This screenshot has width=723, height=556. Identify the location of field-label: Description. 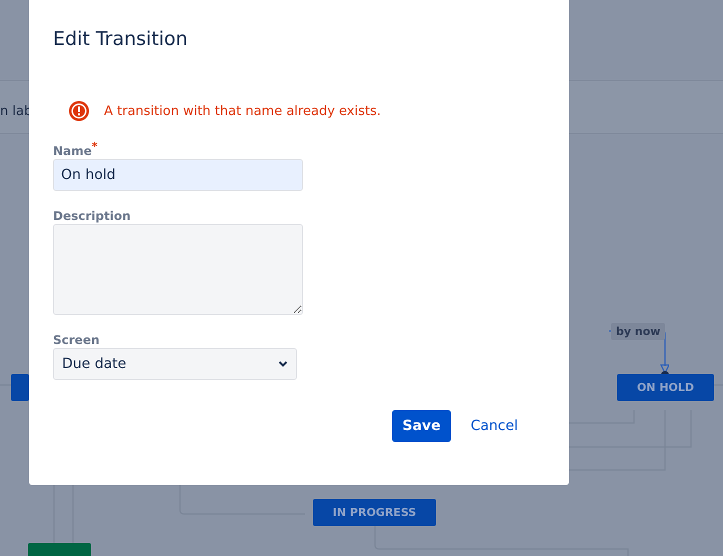
(92, 216).